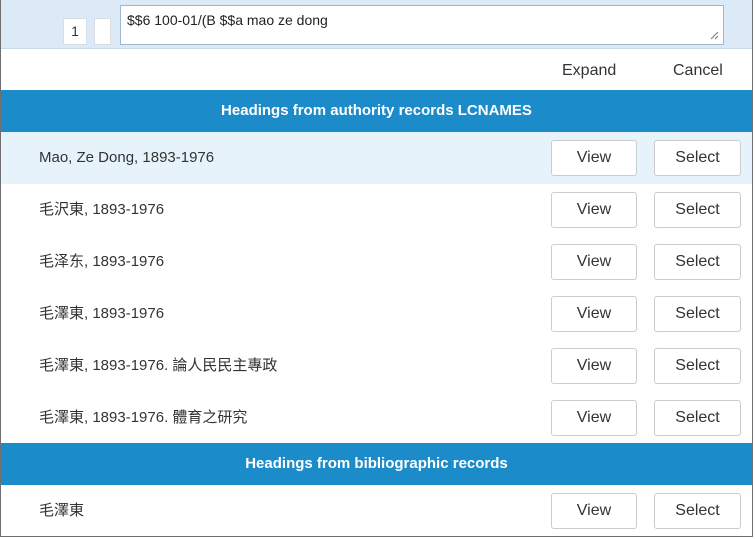  I want to click on bibliographic-row: 毛澤東 View Select, so click(376, 511).